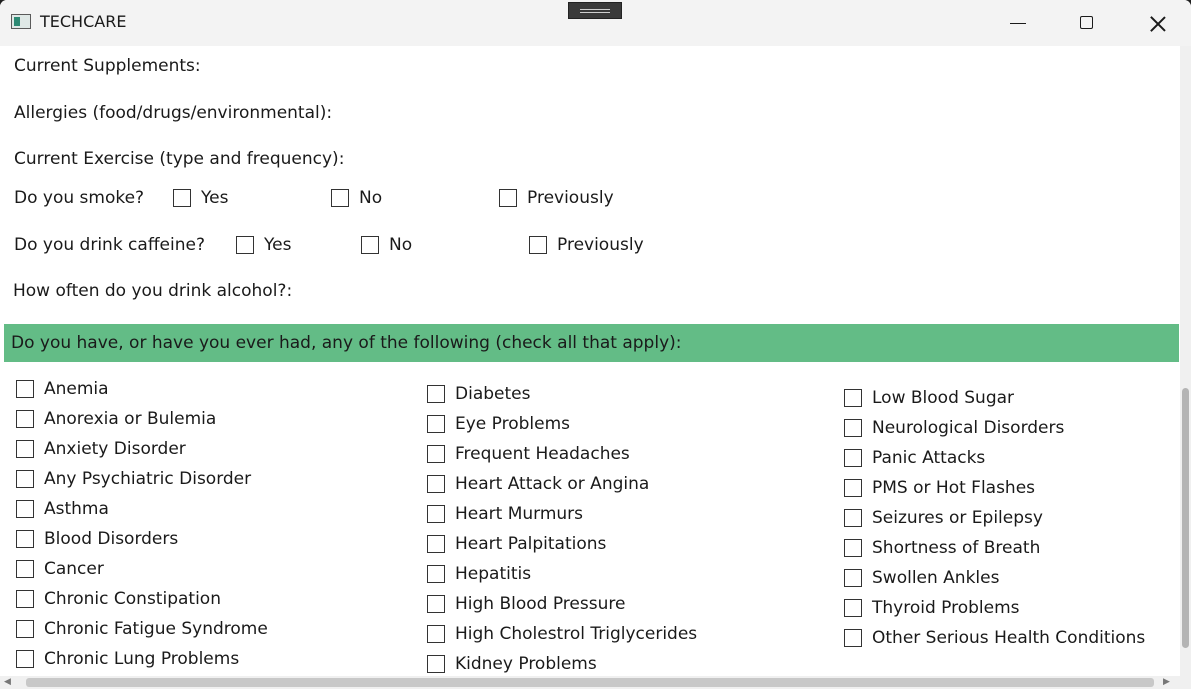  Describe the element at coordinates (62, 389) in the screenshot. I see `condition-item: Anemia` at that location.